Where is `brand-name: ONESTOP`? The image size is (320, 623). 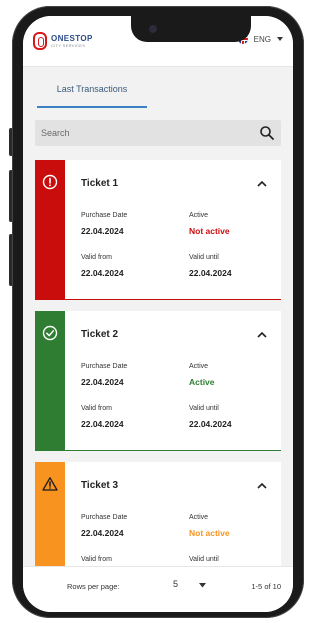
brand-name: ONESTOP is located at coordinates (72, 38).